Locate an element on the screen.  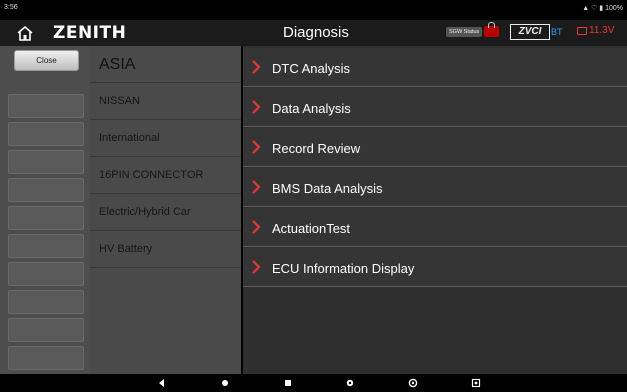
close-button: Close is located at coordinates (46, 60).